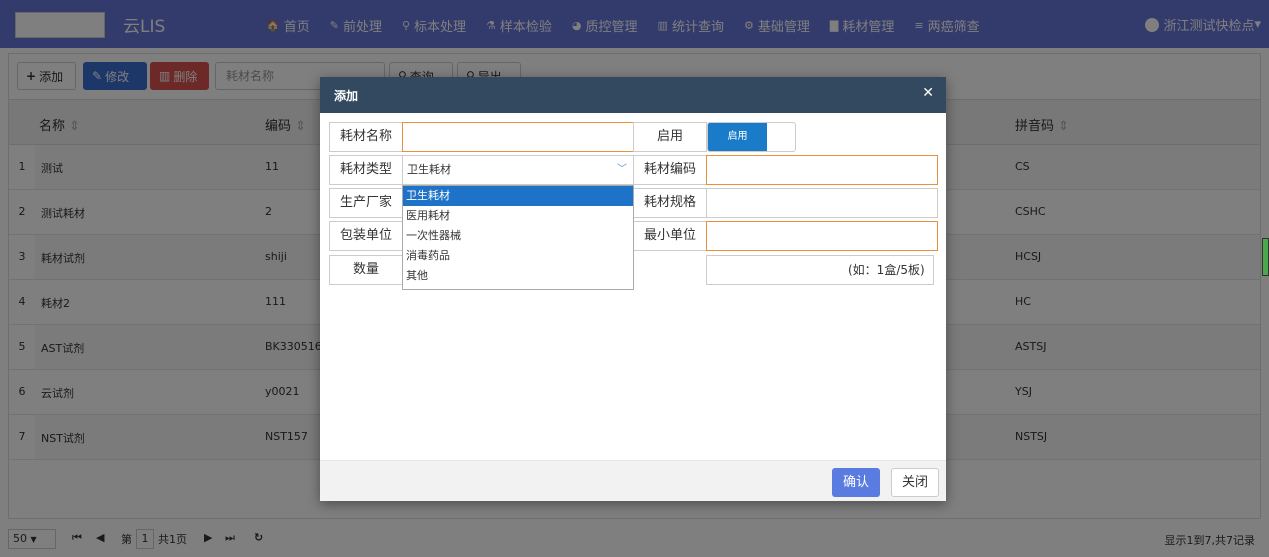  What do you see at coordinates (518, 256) in the screenshot?
I see `type-option: 消毒药品` at bounding box center [518, 256].